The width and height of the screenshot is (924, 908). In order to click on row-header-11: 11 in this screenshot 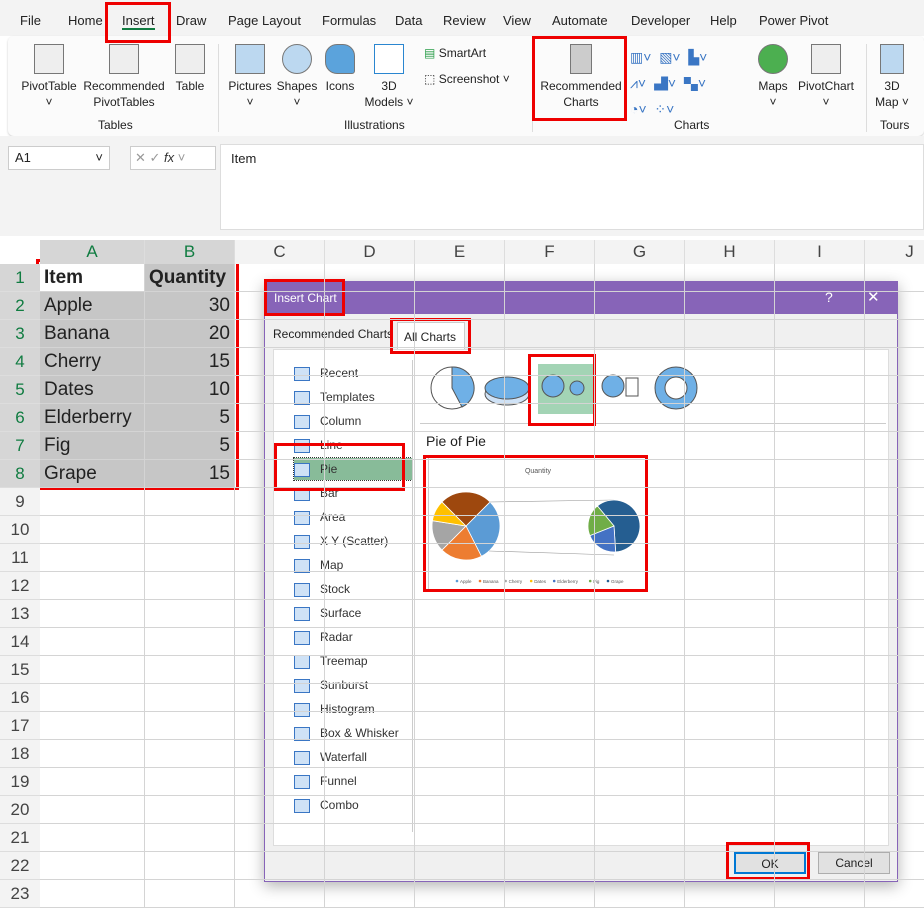, I will do `click(20, 558)`.